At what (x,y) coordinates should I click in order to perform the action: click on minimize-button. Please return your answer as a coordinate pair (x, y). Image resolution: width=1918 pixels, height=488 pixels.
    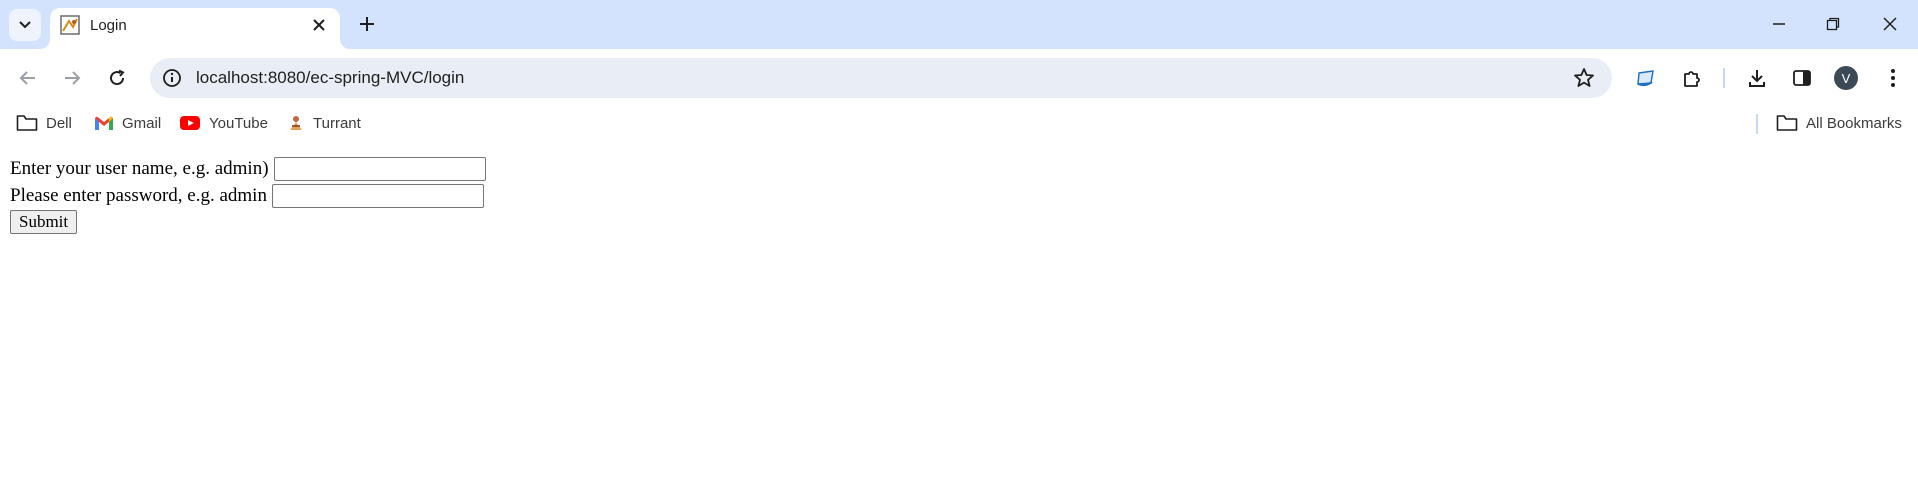
    Looking at the image, I should click on (1779, 24).